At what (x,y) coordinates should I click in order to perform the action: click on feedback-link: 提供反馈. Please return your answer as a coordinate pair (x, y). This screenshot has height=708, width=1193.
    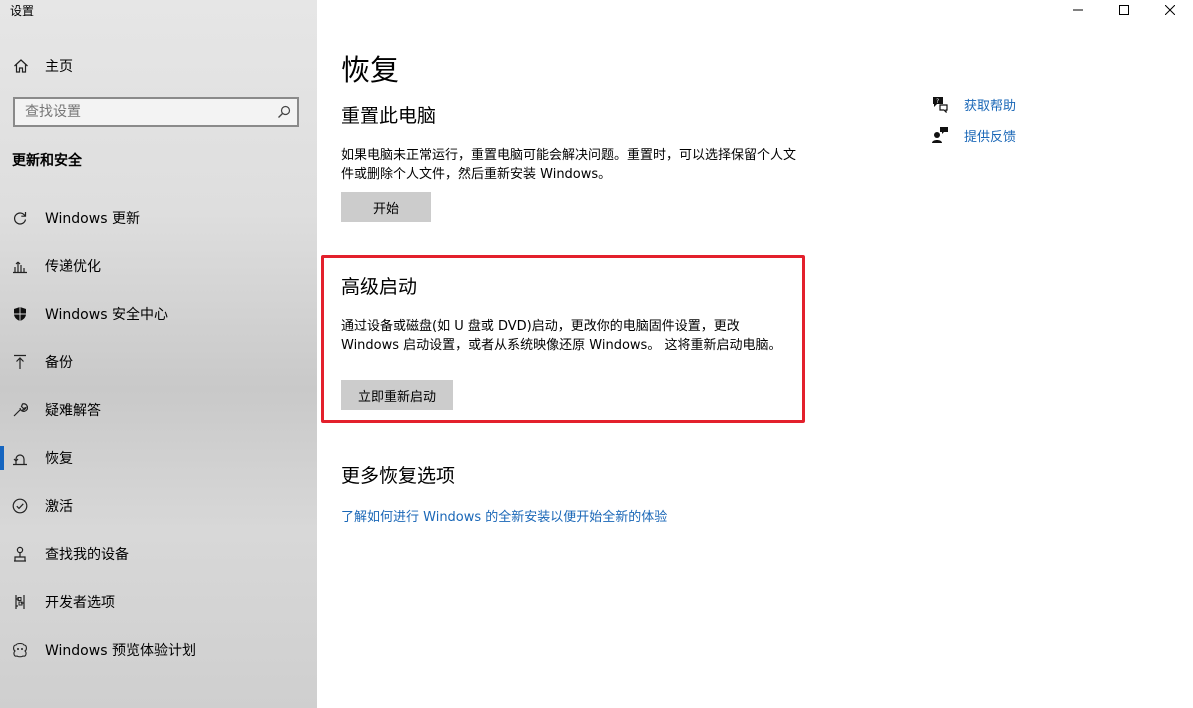
    Looking at the image, I should click on (973, 135).